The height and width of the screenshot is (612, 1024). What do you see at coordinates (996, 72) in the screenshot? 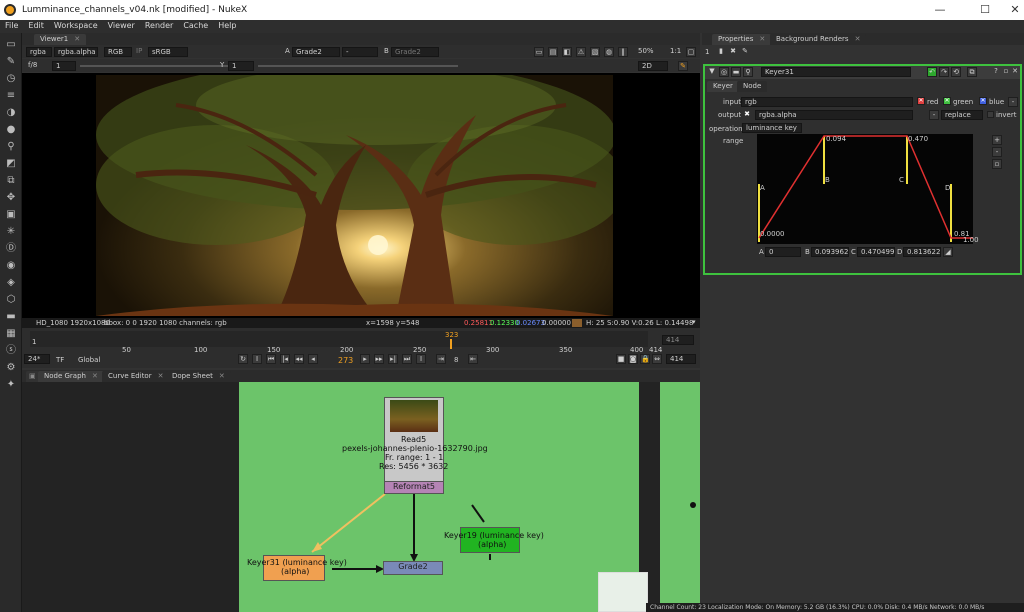
I see `help-icon: ?` at bounding box center [996, 72].